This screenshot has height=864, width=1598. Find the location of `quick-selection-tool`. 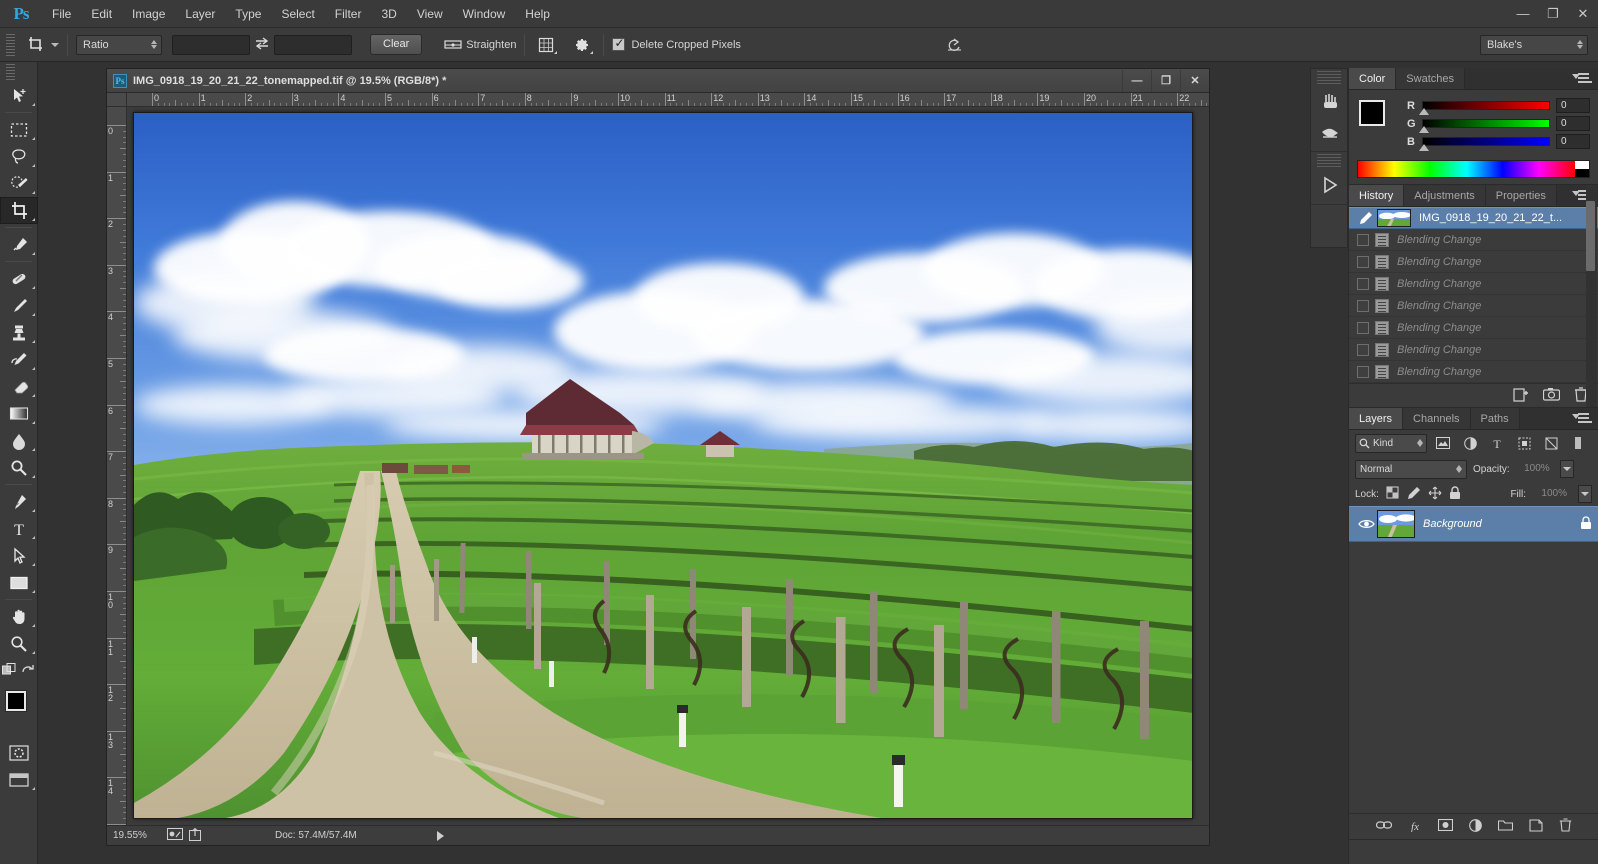

quick-selection-tool is located at coordinates (19, 183).